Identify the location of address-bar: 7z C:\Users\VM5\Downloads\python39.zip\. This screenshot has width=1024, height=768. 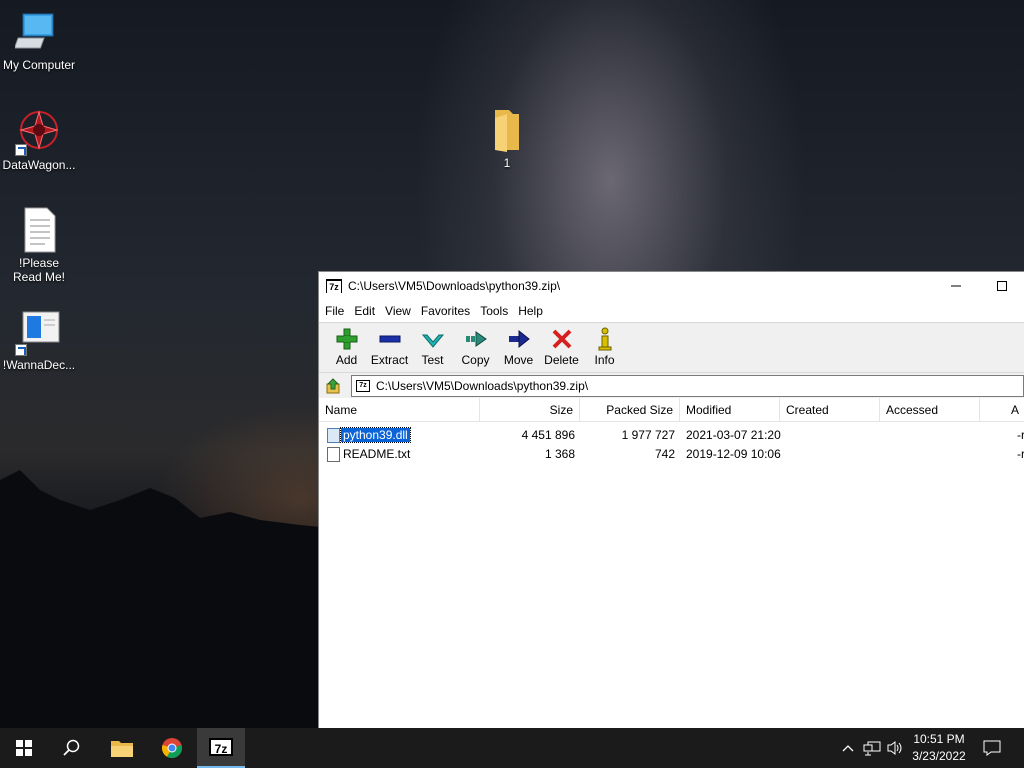
(671, 385).